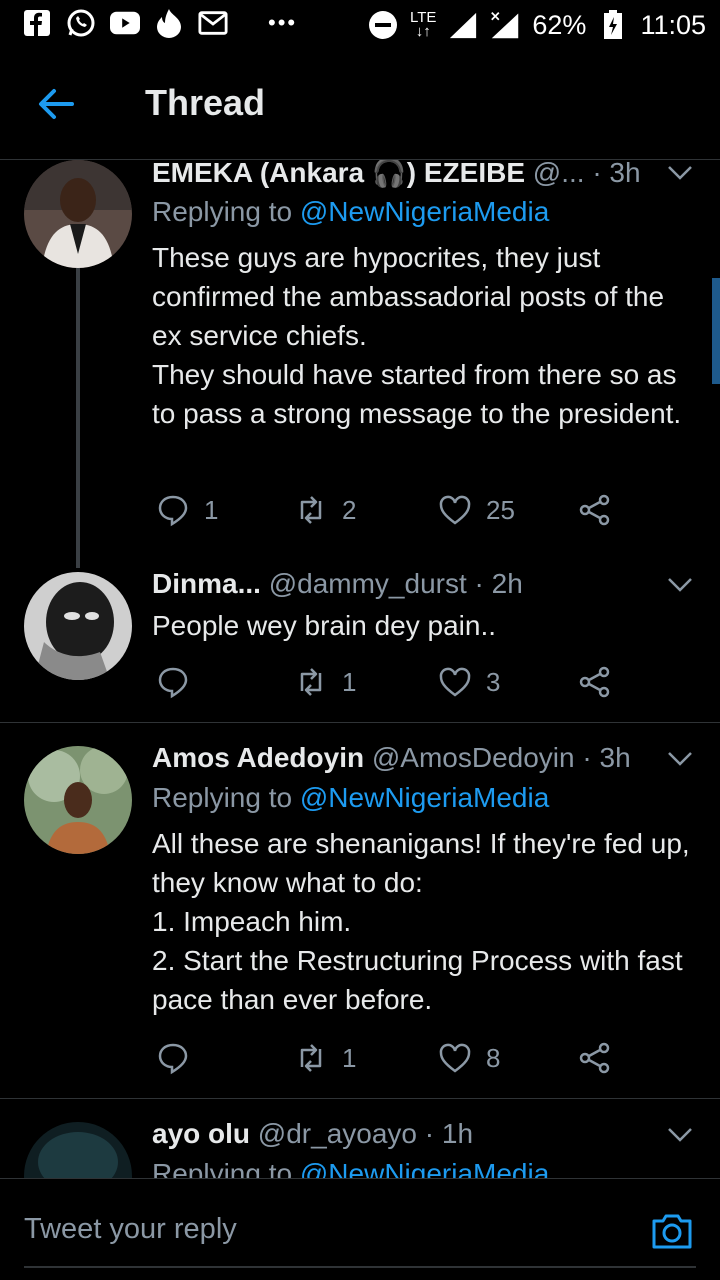 The width and height of the screenshot is (720, 1280). I want to click on signal-no-data-icon, so click(505, 25).